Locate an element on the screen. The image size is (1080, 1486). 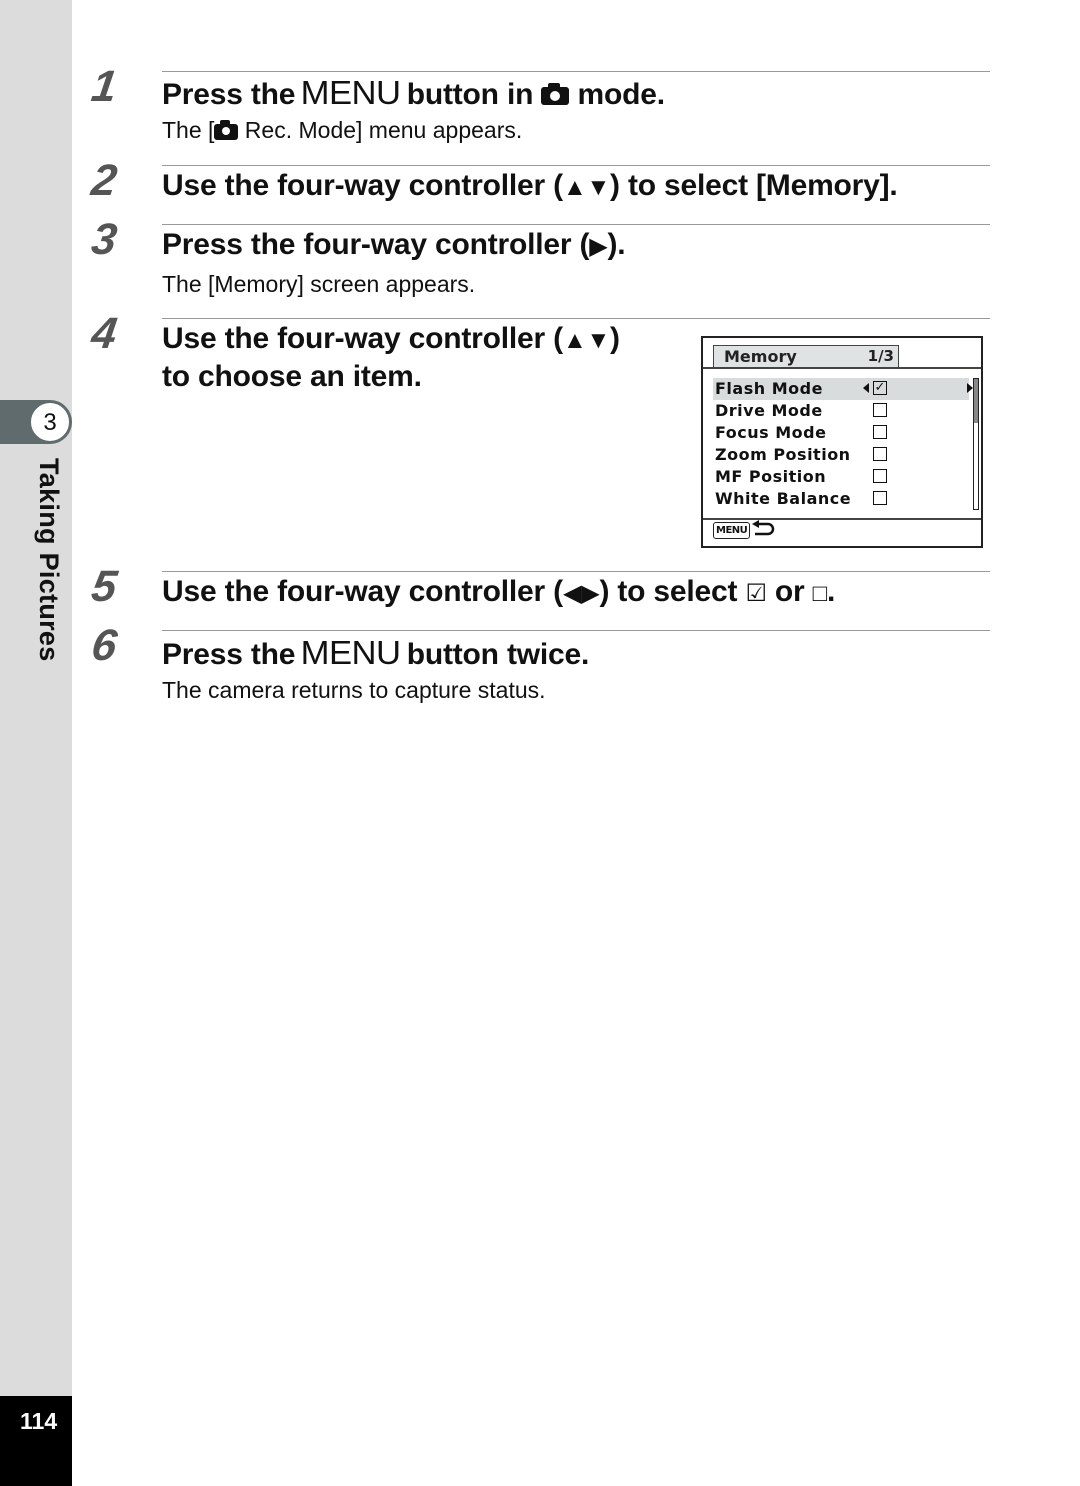
step-title: Press the MENU button in mode. is located at coordinates (413, 93).